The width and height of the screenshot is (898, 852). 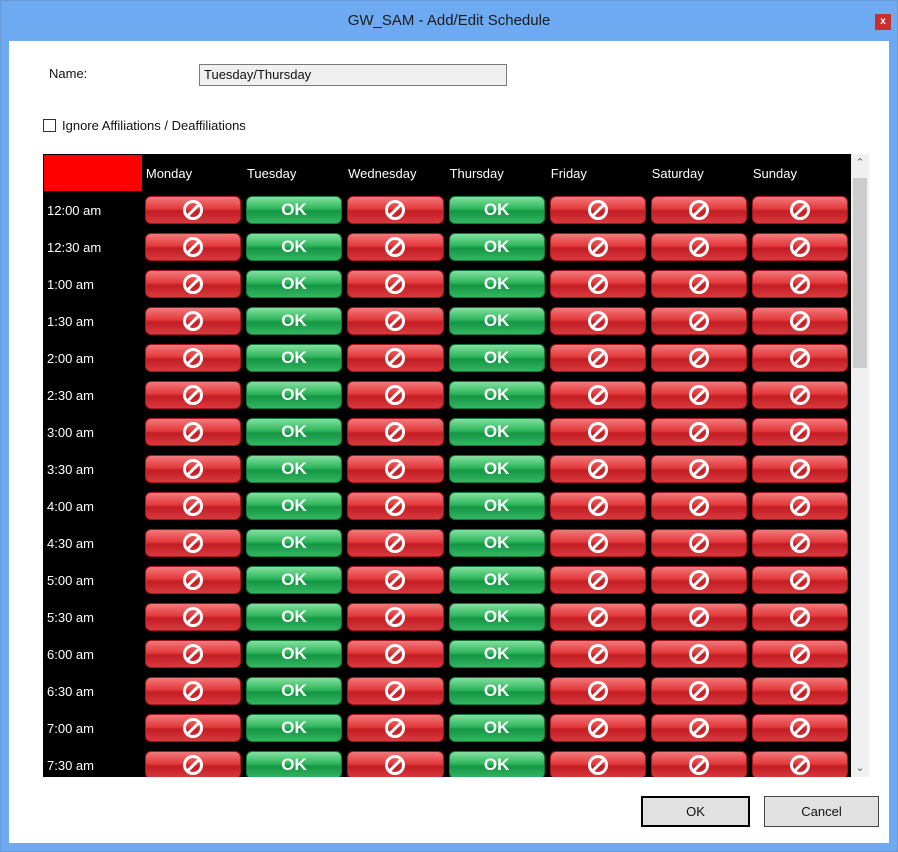 I want to click on title-bar: GW_SAM - Add/Edit Schedule x, so click(x=449, y=21).